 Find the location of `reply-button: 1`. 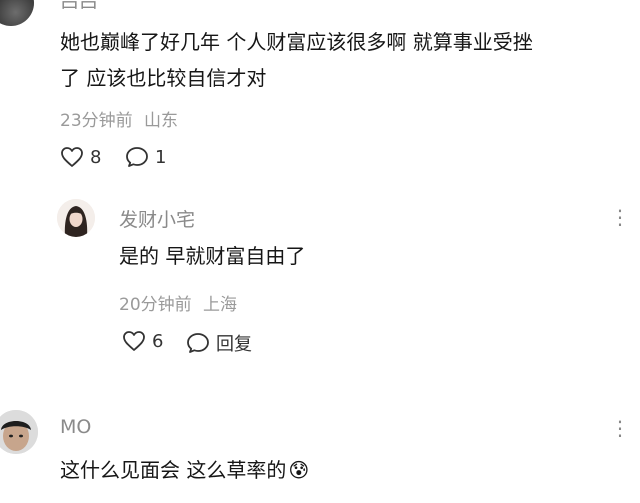

reply-button: 1 is located at coordinates (145, 157).